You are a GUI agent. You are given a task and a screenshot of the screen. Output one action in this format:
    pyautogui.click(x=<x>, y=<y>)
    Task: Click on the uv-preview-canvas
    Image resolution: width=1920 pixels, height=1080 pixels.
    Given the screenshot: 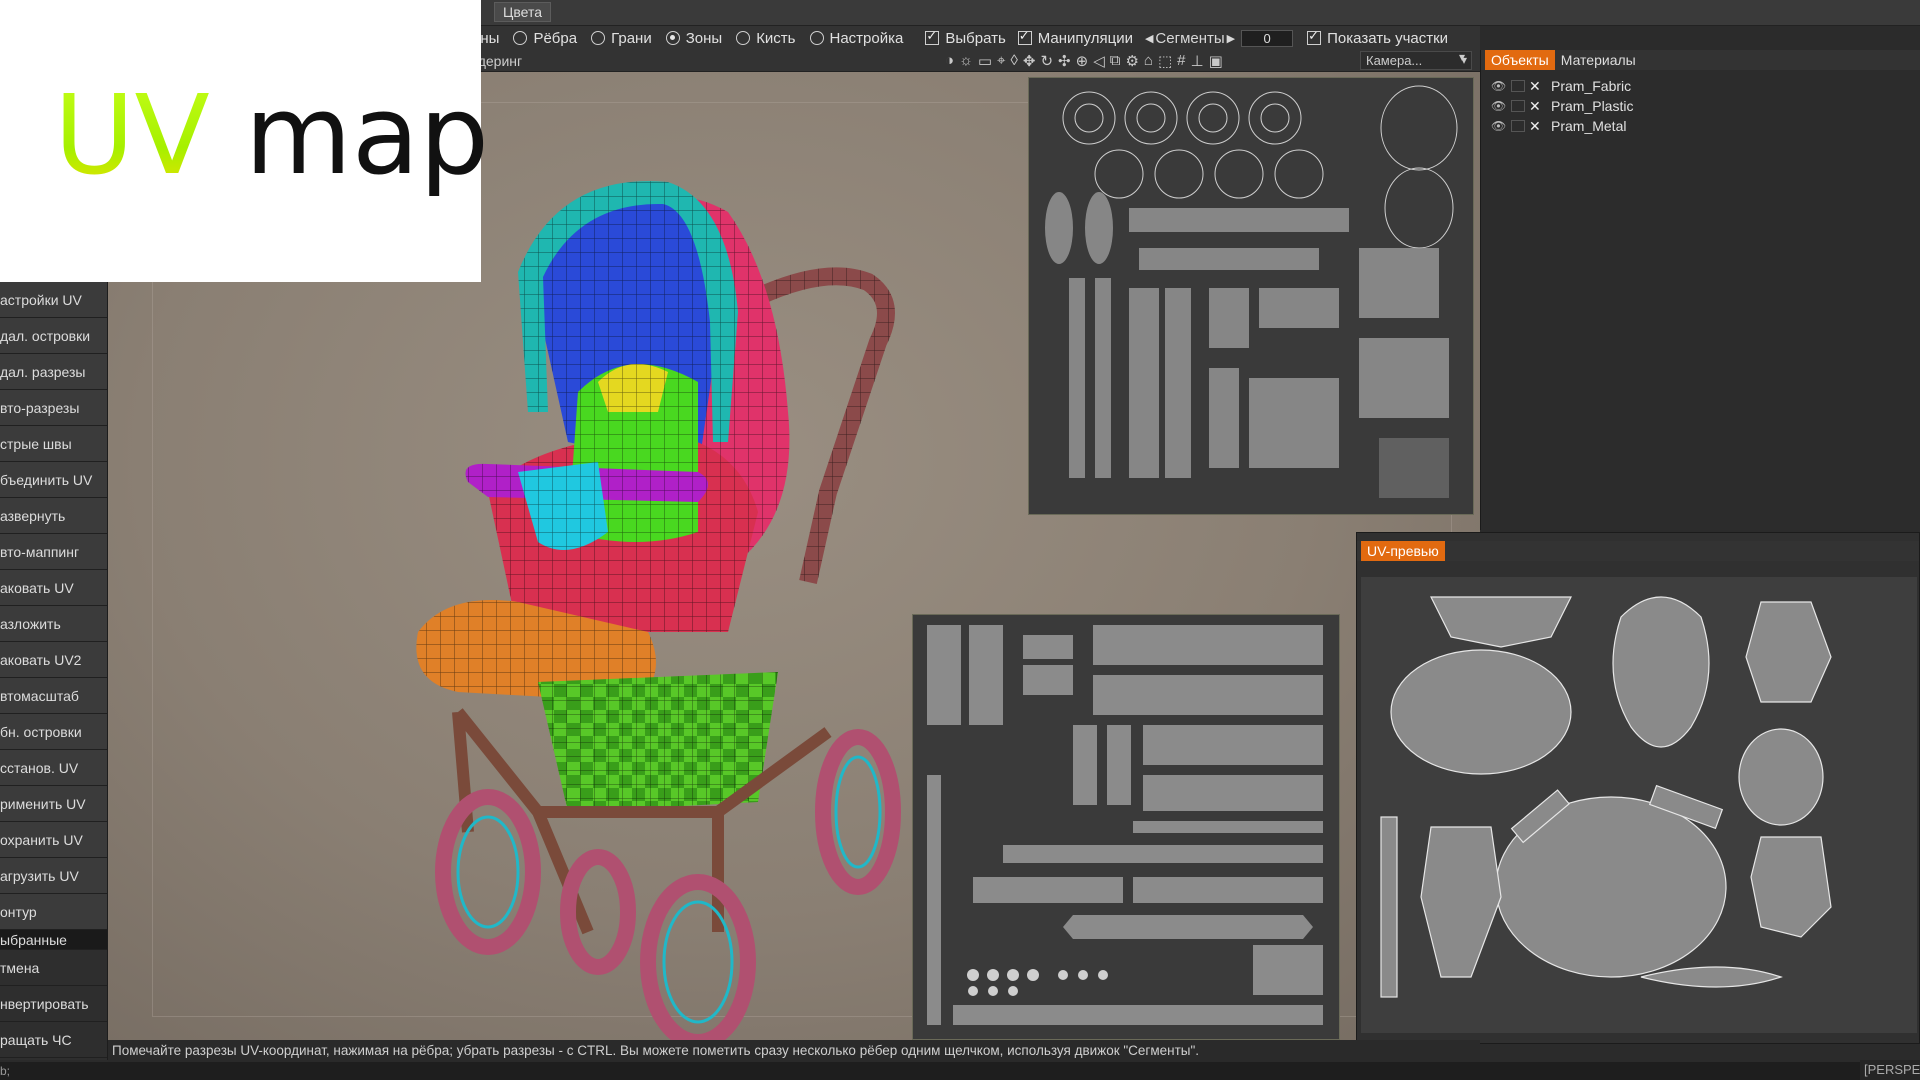 What is the action you would take?
    pyautogui.click(x=1639, y=805)
    